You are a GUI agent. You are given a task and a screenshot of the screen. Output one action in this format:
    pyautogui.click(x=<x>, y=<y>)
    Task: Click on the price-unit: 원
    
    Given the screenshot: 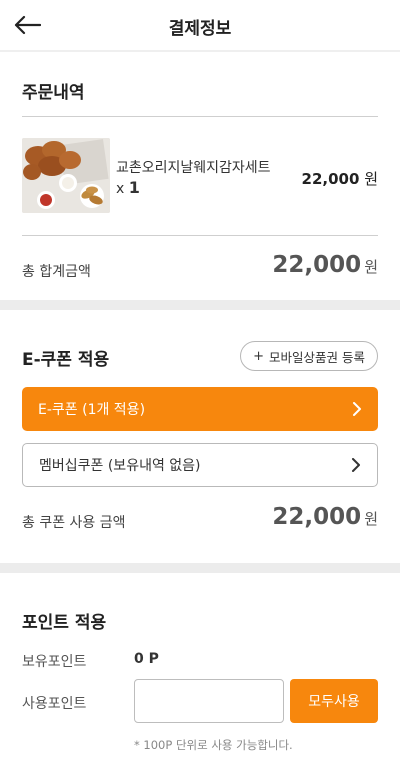 What is the action you would take?
    pyautogui.click(x=371, y=179)
    